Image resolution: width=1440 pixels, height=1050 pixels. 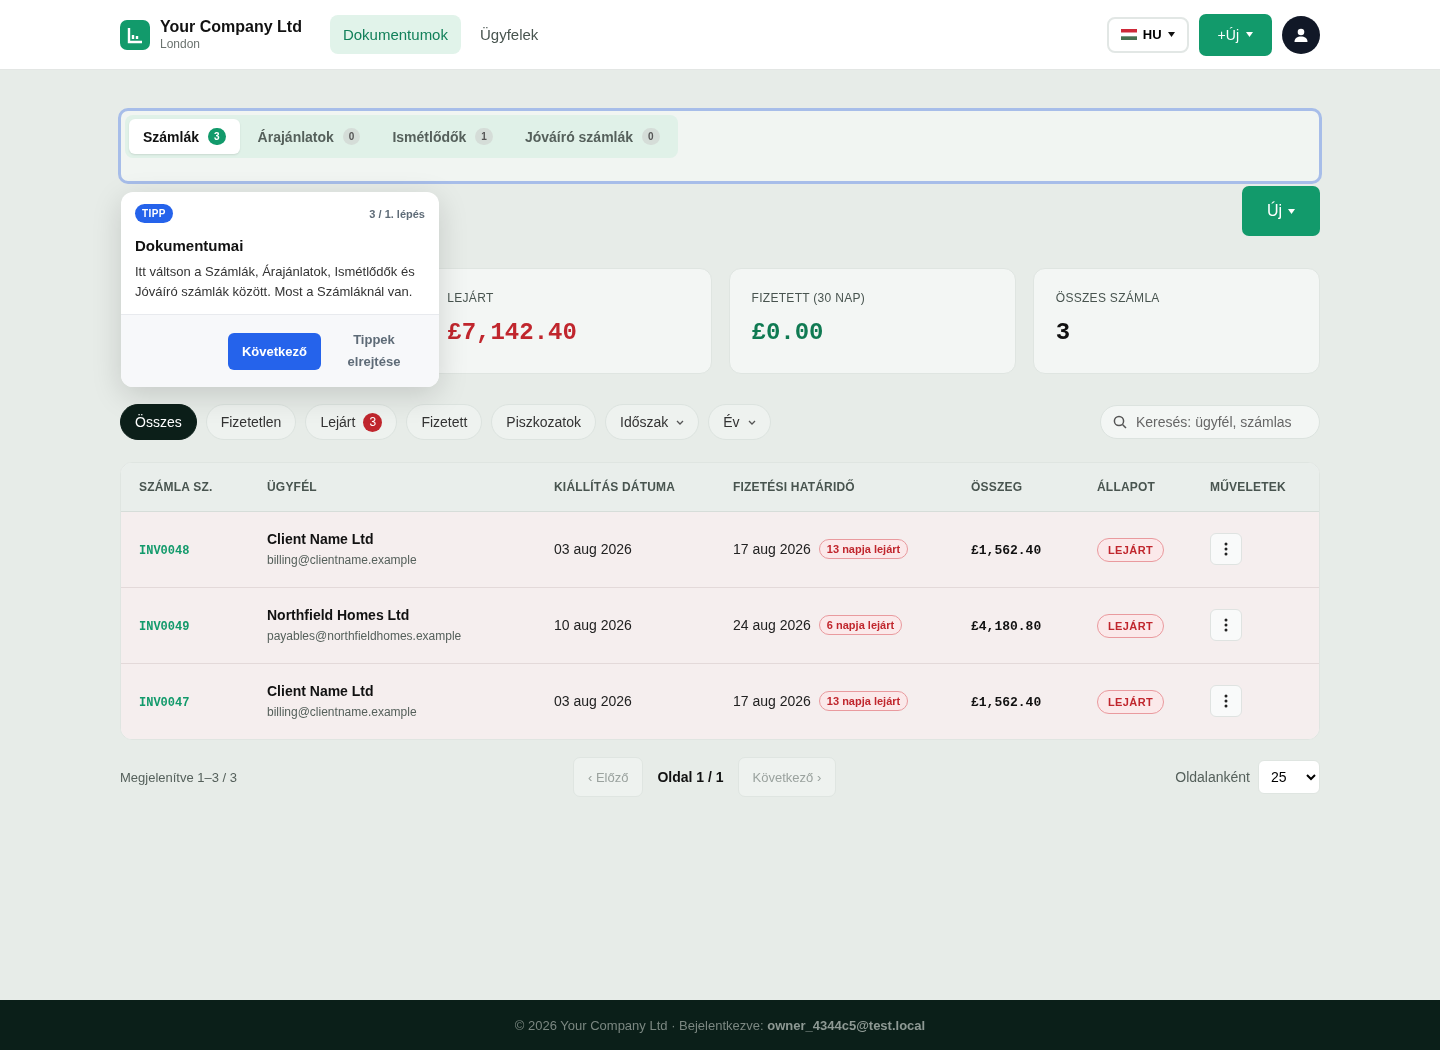 What do you see at coordinates (860, 625) in the screenshot?
I see `overdue-badge: 6 napja lejárt` at bounding box center [860, 625].